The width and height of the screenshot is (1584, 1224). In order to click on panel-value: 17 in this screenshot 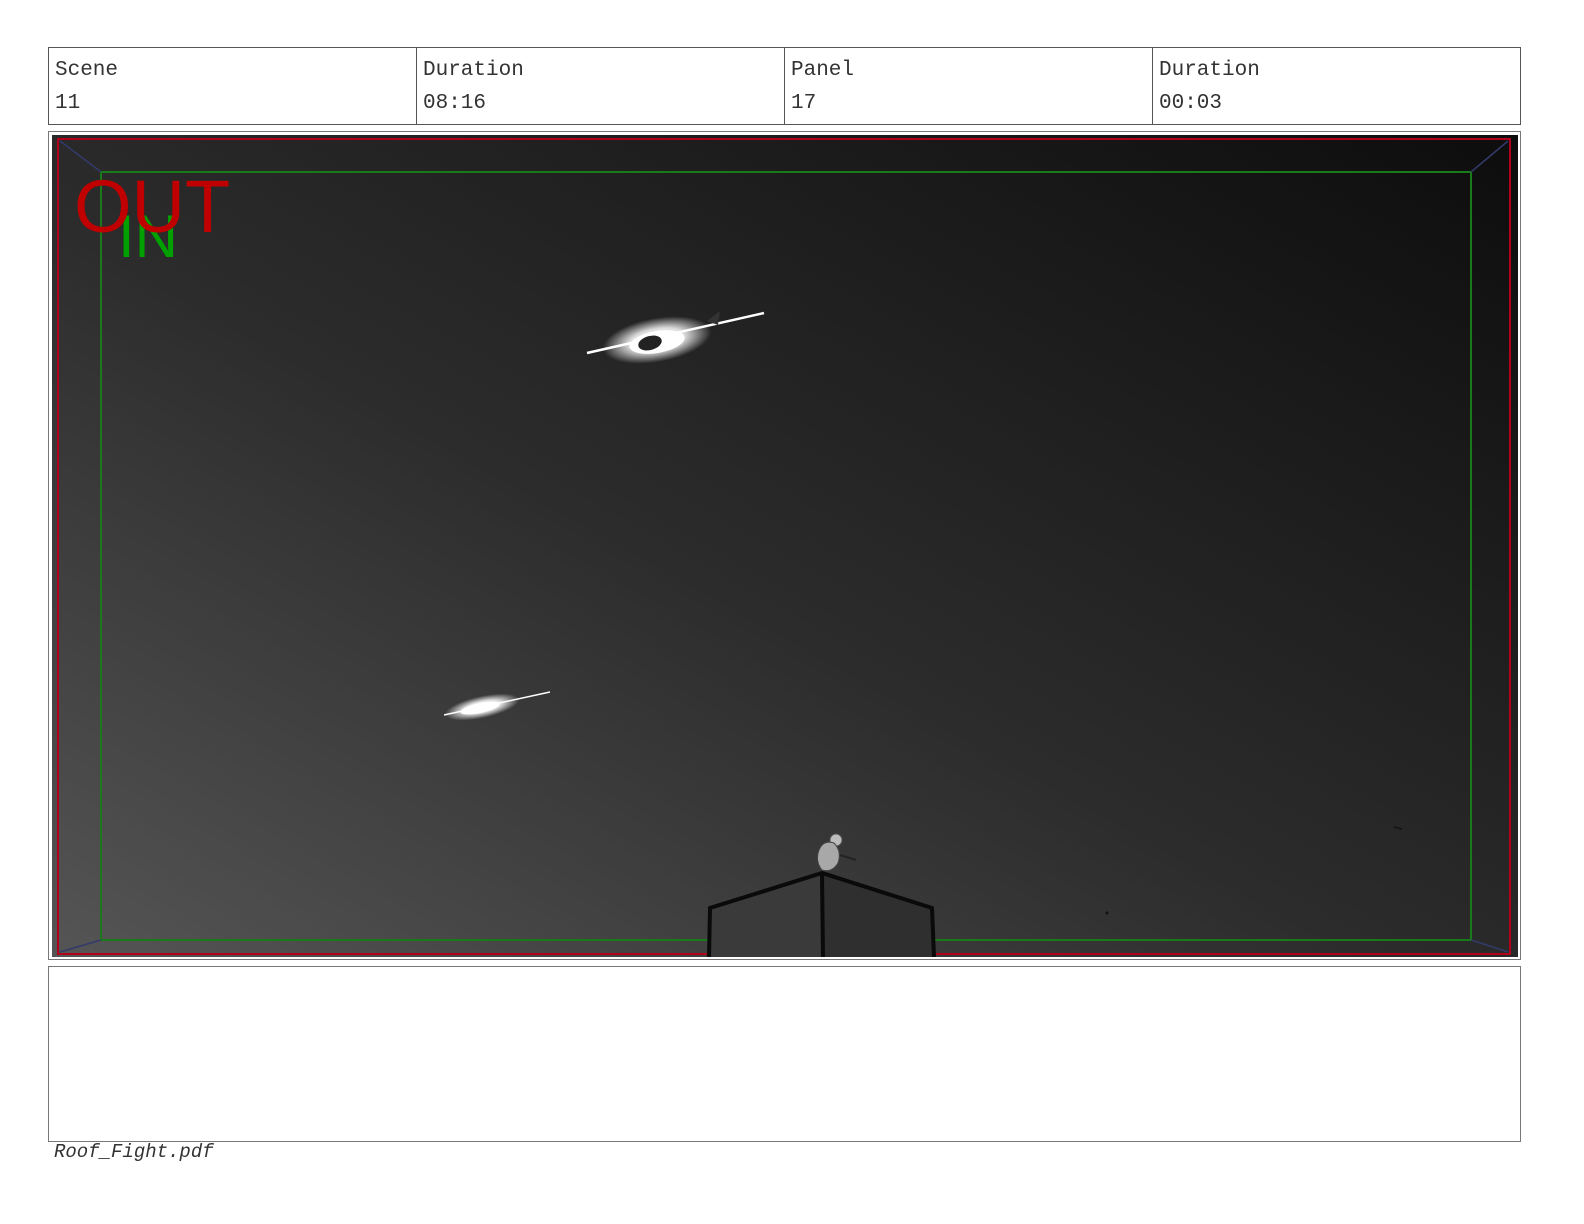, I will do `click(804, 103)`.